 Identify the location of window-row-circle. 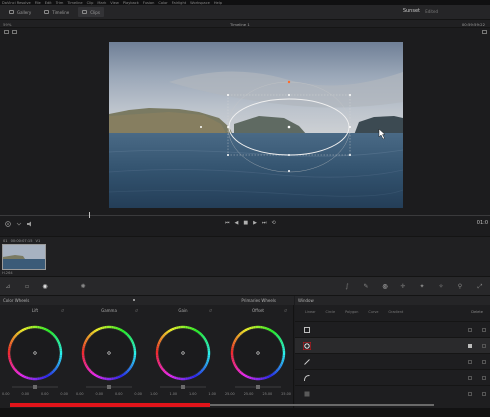
(392, 345).